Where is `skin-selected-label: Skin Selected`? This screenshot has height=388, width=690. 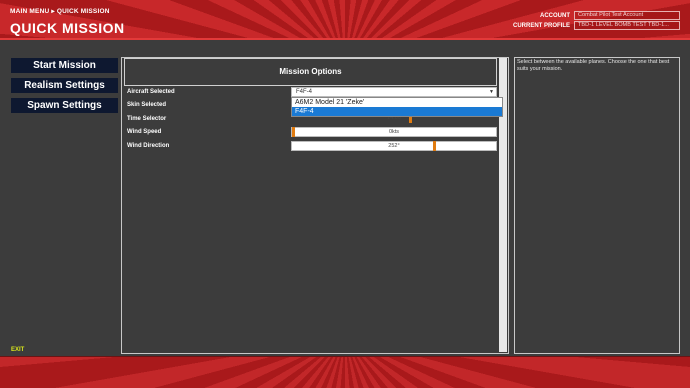 skin-selected-label: Skin Selected is located at coordinates (147, 105).